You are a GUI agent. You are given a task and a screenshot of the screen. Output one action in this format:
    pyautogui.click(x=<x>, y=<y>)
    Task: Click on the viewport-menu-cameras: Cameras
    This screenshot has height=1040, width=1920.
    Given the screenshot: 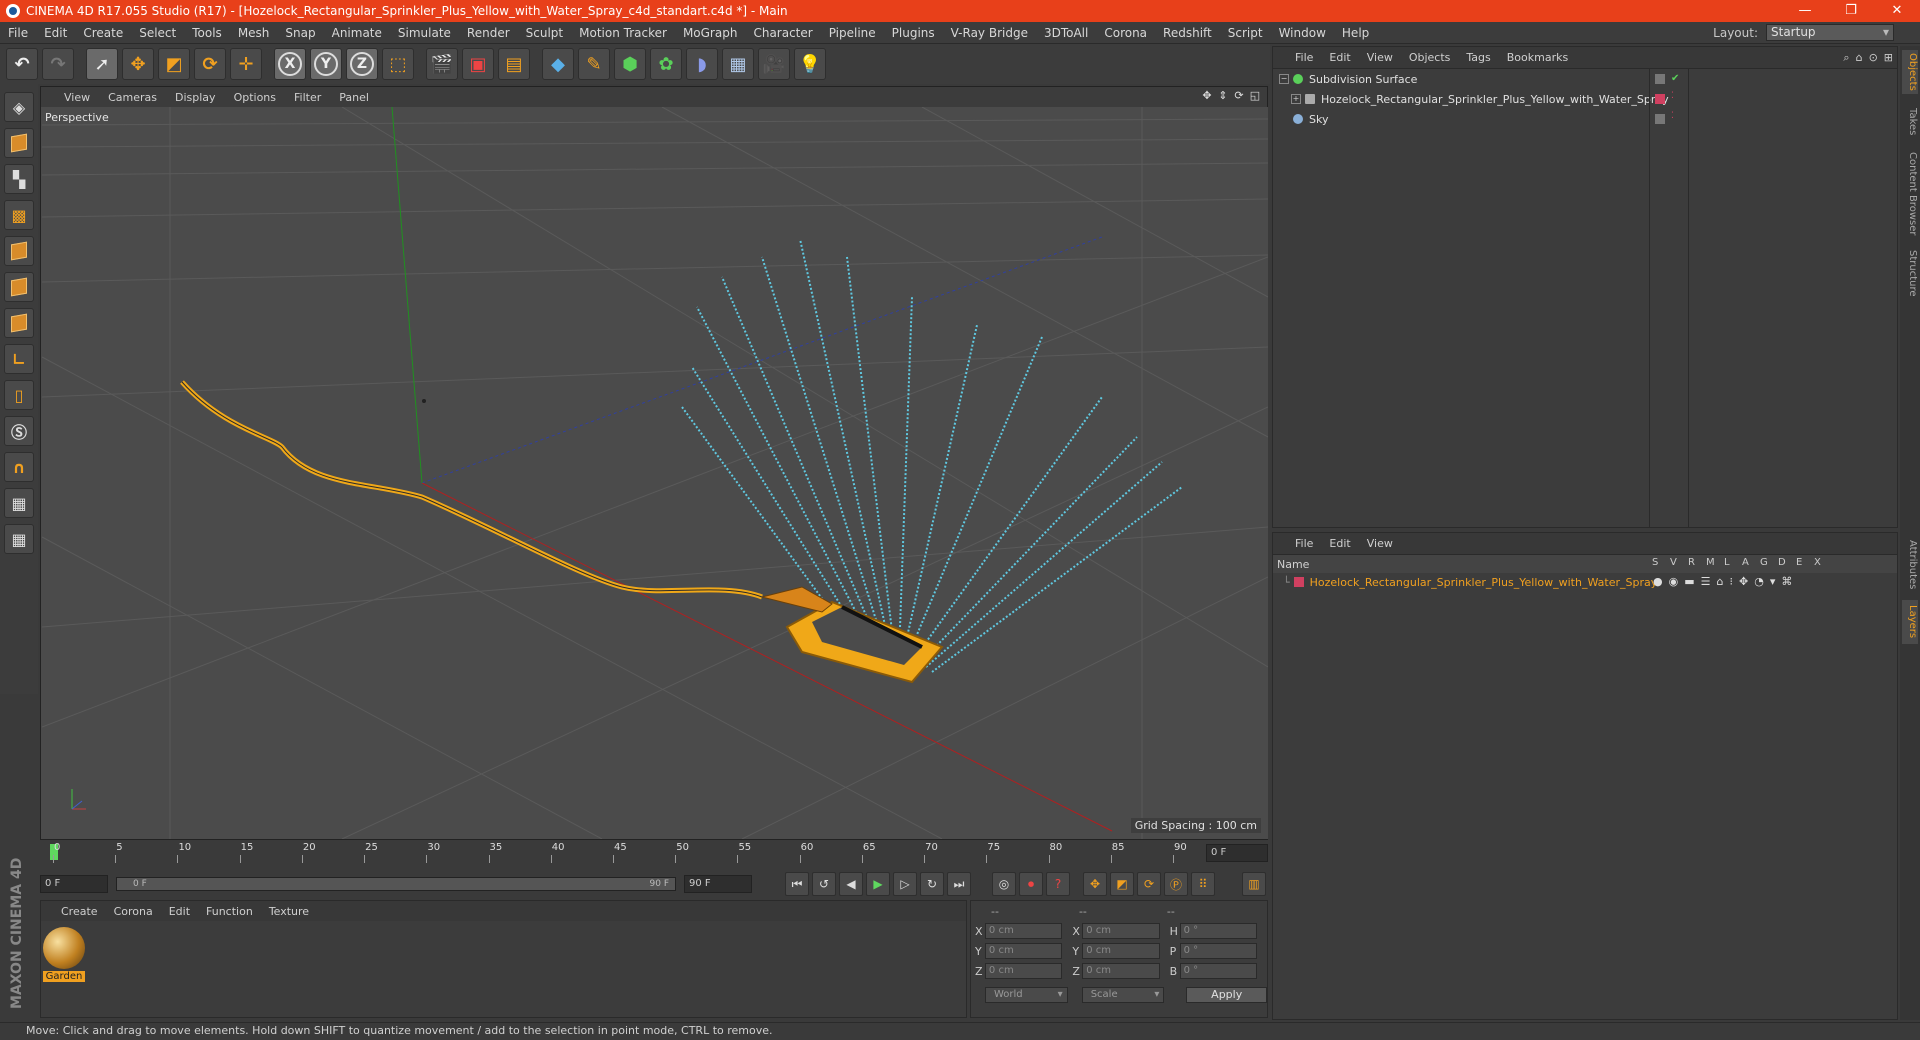 What is the action you would take?
    pyautogui.click(x=132, y=97)
    